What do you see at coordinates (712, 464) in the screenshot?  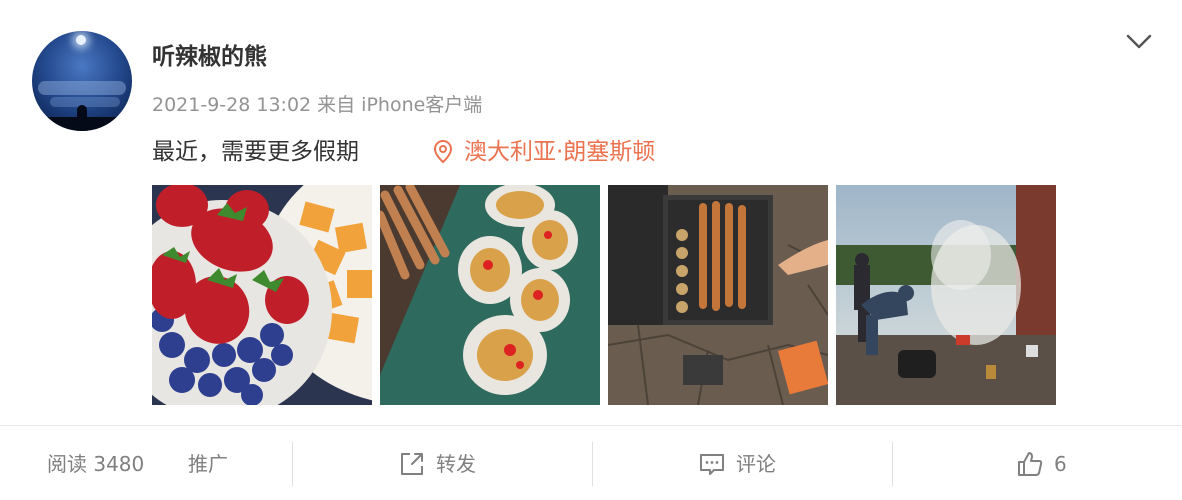 I see `comment-icon` at bounding box center [712, 464].